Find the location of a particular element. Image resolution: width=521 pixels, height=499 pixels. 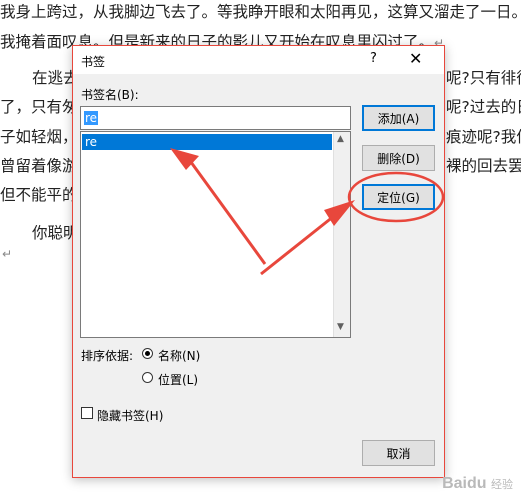

radio-selected-dot is located at coordinates (147, 353).